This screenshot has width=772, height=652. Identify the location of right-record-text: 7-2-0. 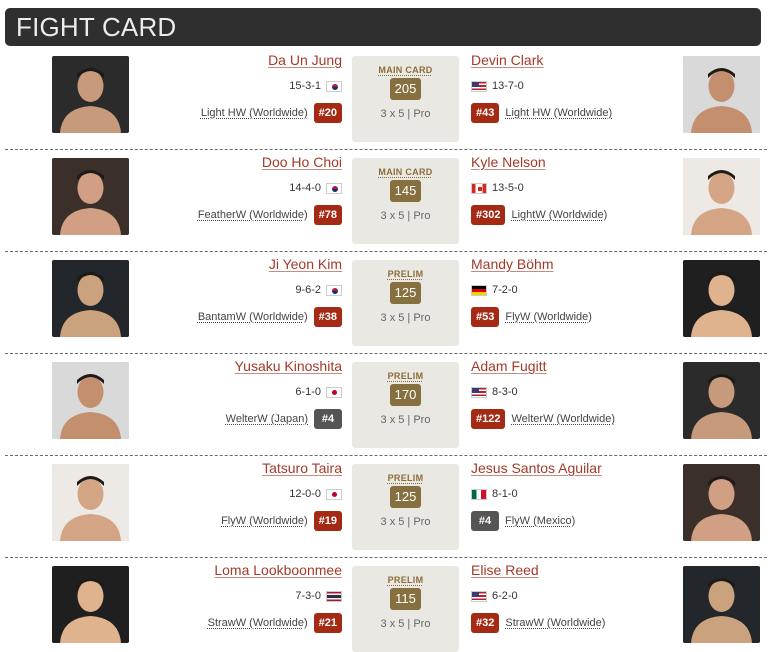
(505, 290).